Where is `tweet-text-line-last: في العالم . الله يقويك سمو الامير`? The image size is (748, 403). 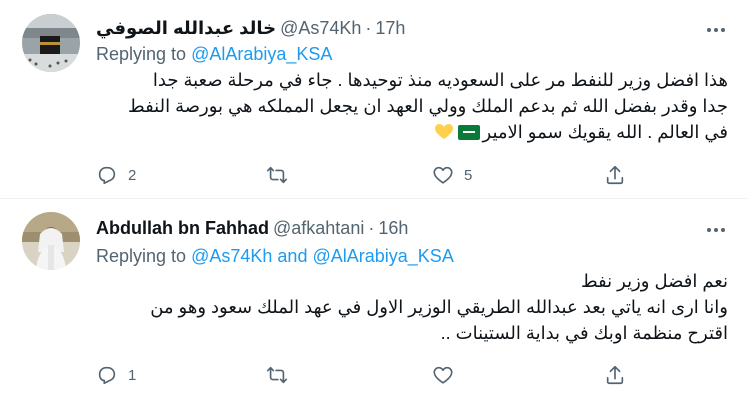 tweet-text-line-last: في العالم . الله يقويك سمو الامير is located at coordinates (412, 132).